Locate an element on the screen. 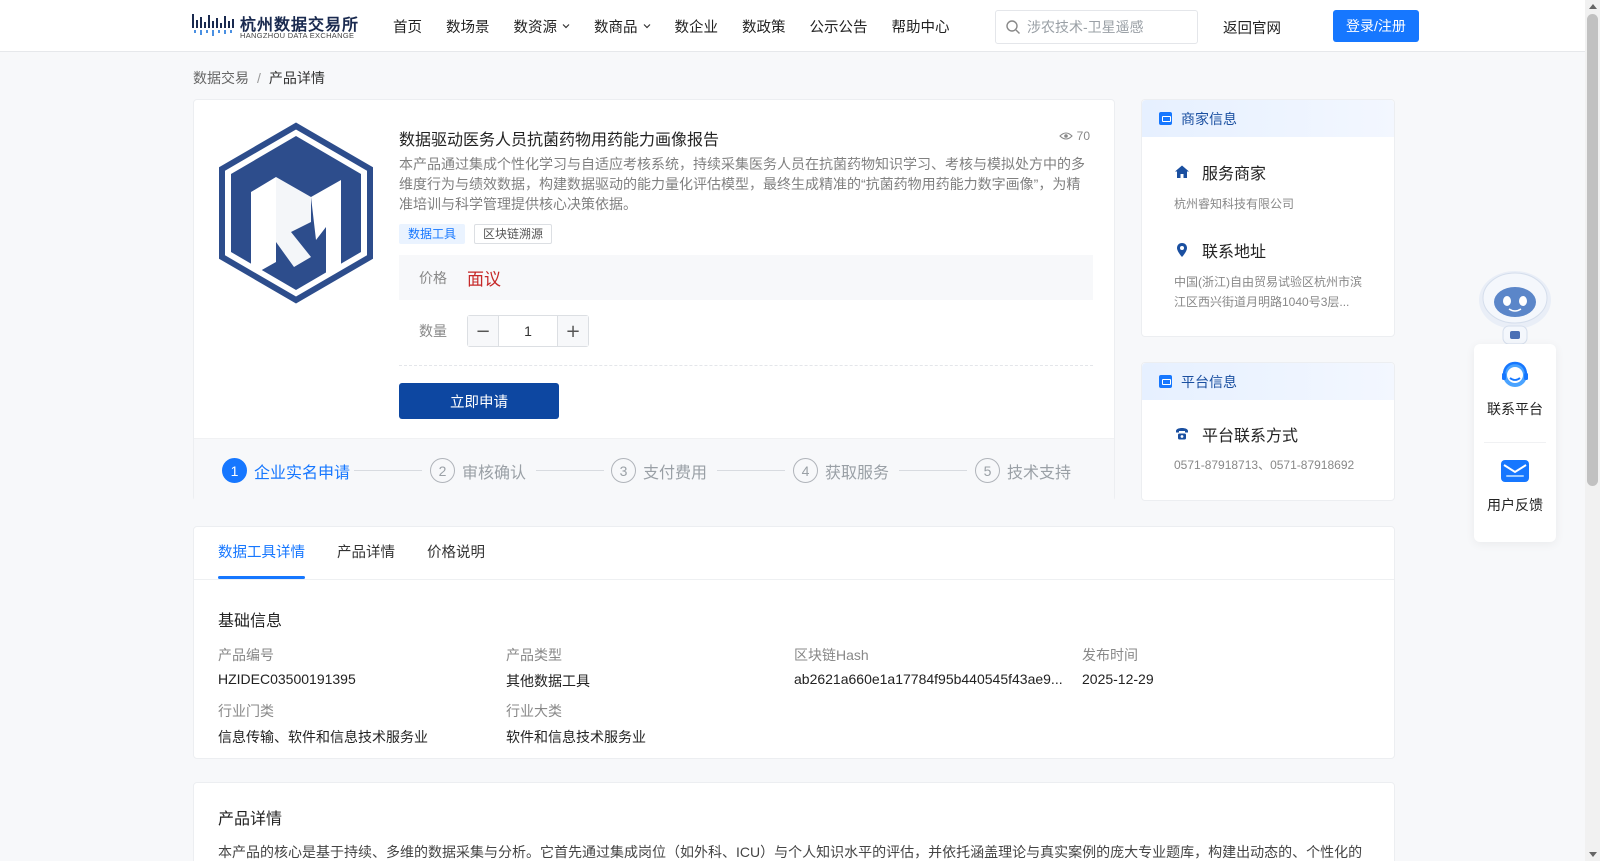  field-label: 行业门类 is located at coordinates (246, 711).